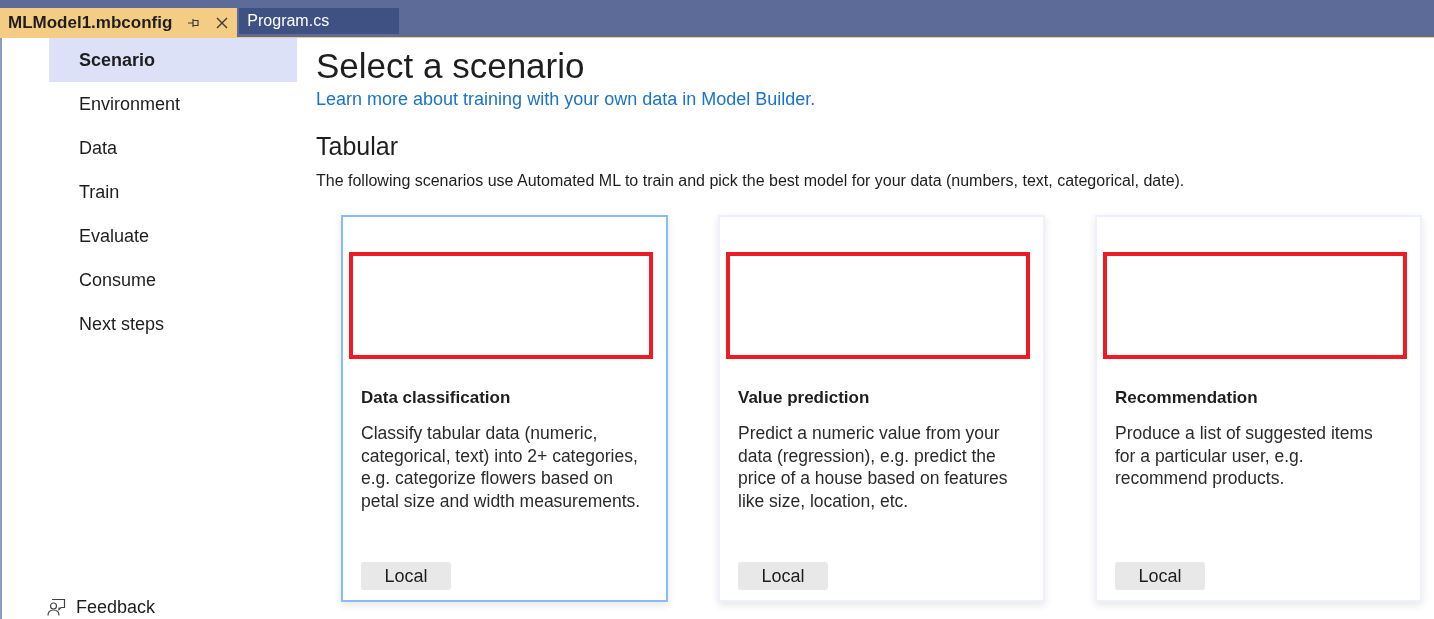  What do you see at coordinates (173, 104) in the screenshot?
I see `nav-item: Environment` at bounding box center [173, 104].